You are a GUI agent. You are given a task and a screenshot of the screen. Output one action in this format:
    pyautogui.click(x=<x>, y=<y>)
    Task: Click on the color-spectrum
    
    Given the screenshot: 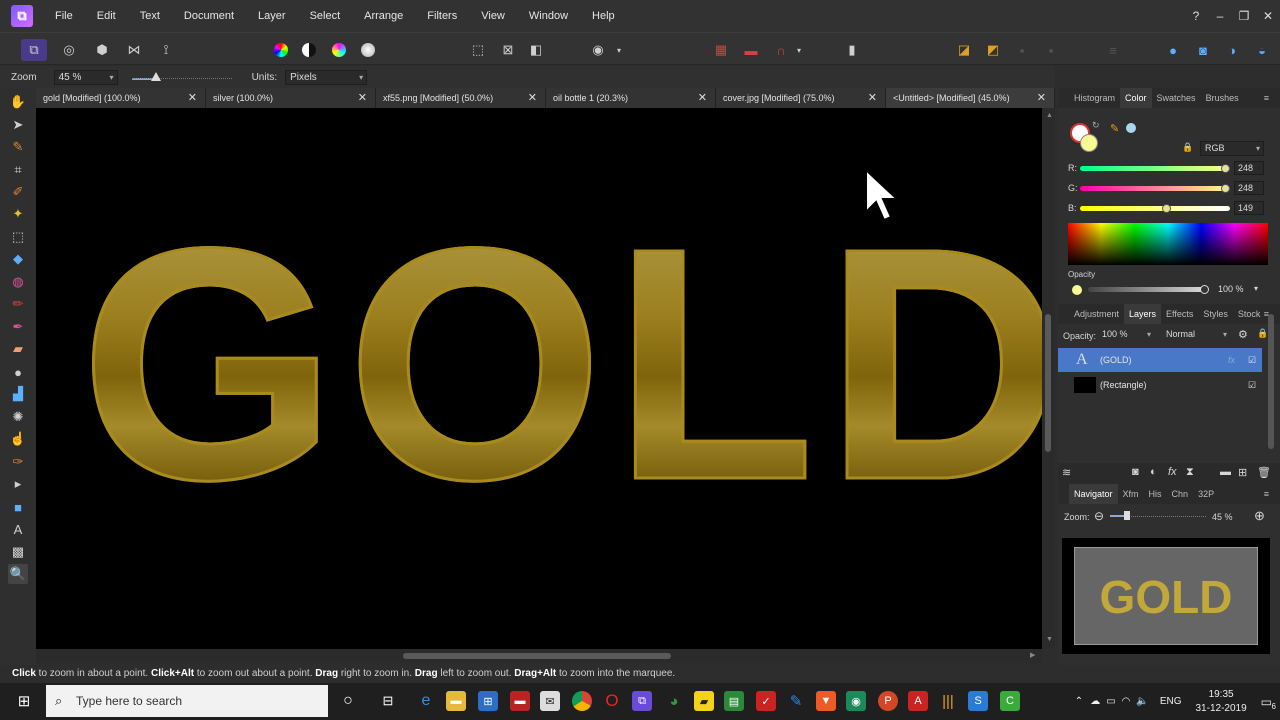 What is the action you would take?
    pyautogui.click(x=1168, y=244)
    